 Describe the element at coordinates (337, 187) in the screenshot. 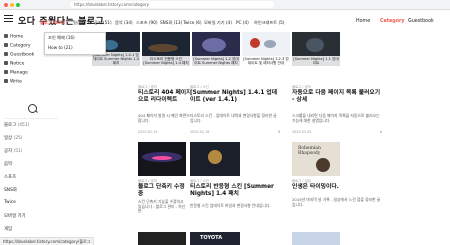

I see `post-title: 인생은 타이밍이다.` at that location.